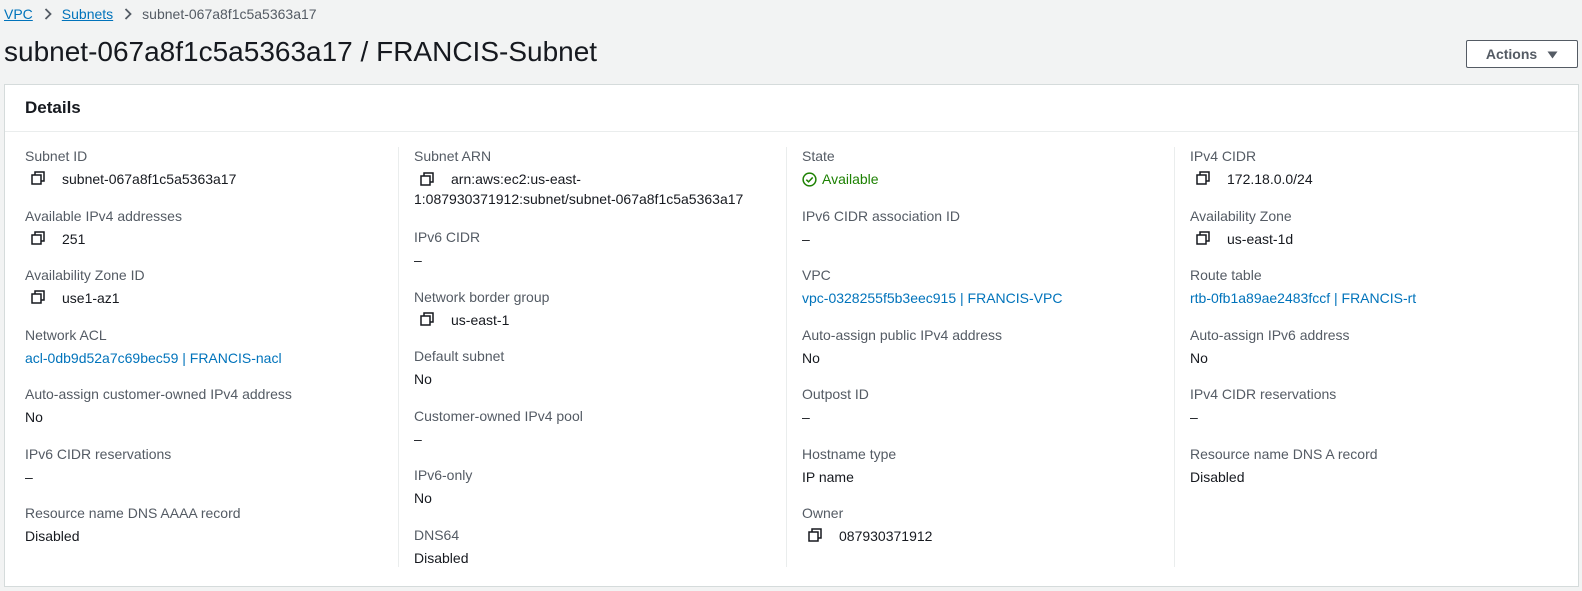 This screenshot has width=1582, height=591. Describe the element at coordinates (1375, 239) in the screenshot. I see `field-value-row: us-east-1d` at that location.